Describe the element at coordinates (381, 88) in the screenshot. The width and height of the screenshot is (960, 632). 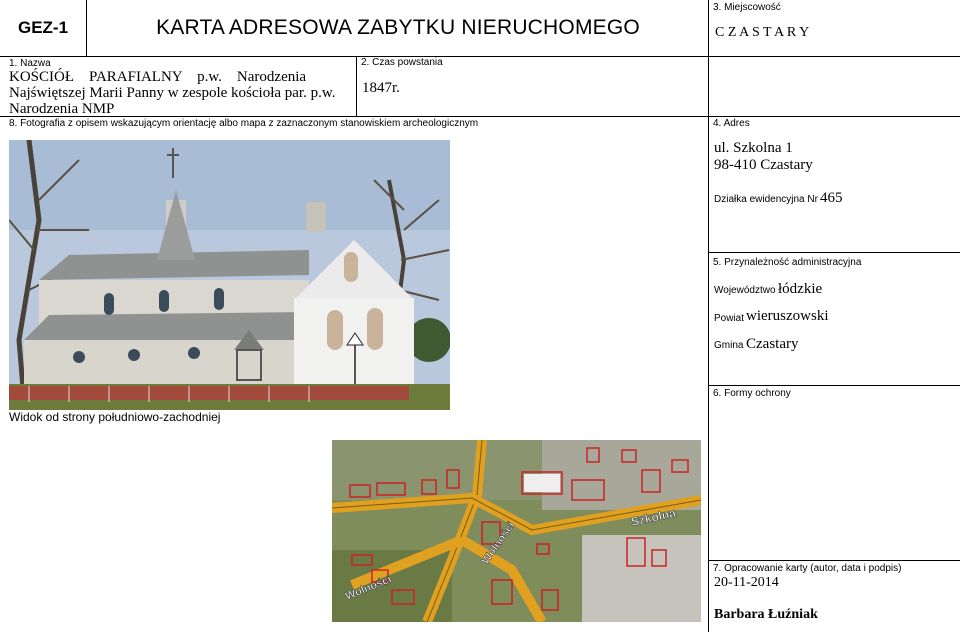
I see `date-value: 1847r.` at that location.